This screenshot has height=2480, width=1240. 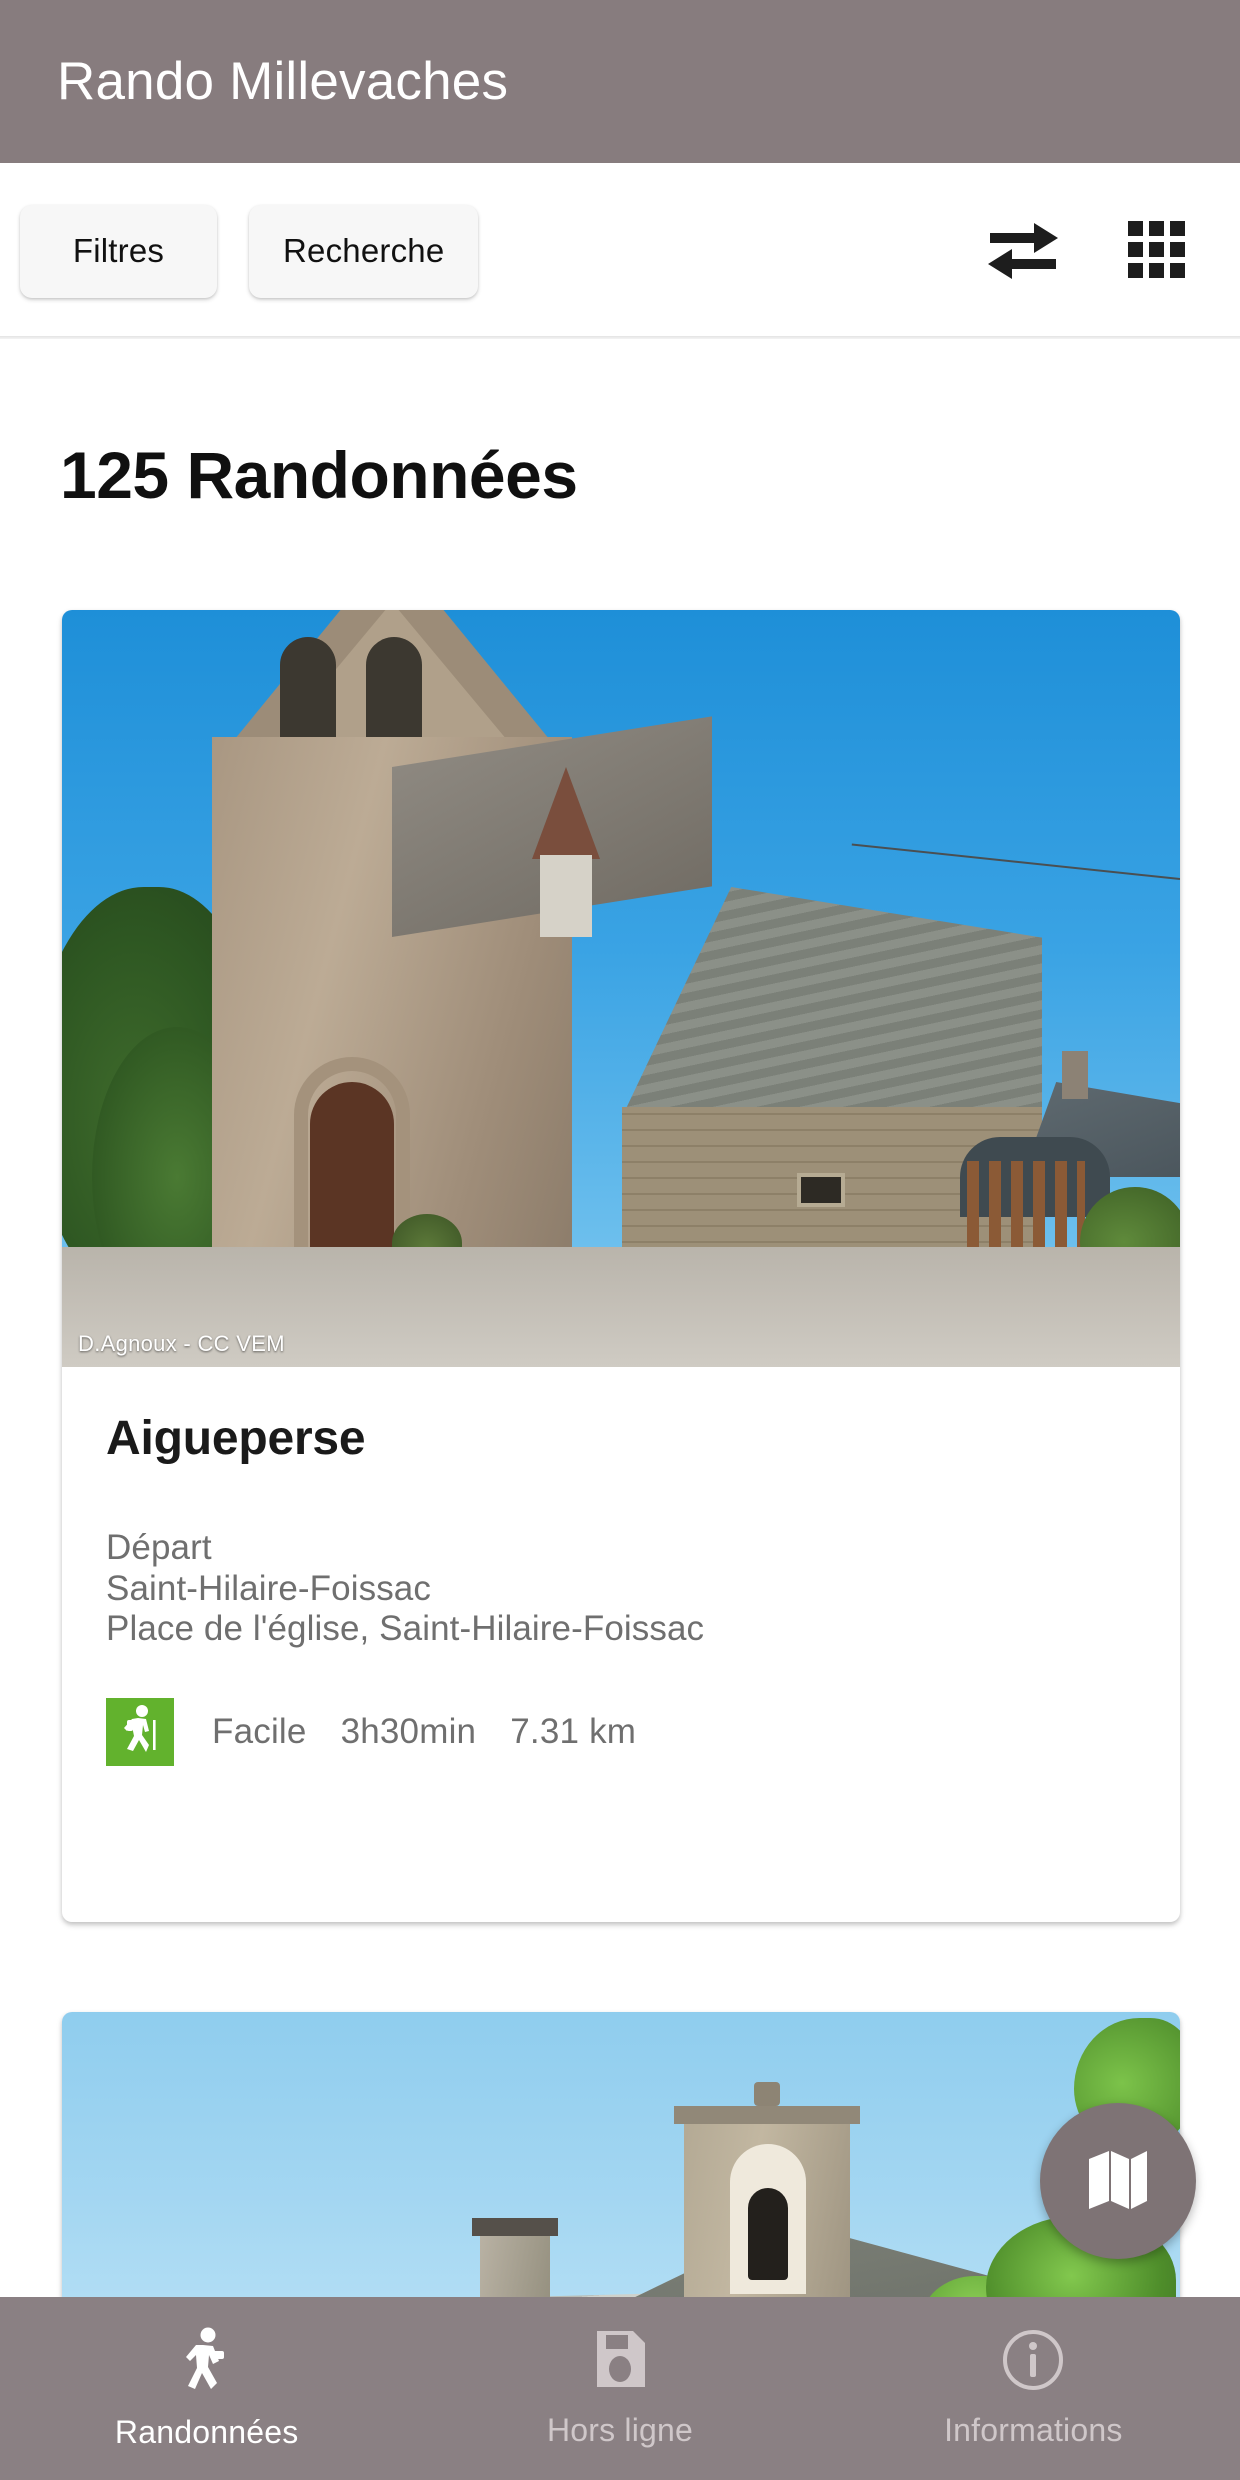 What do you see at coordinates (620, 81) in the screenshot?
I see `app-bar: Rando Millevaches` at bounding box center [620, 81].